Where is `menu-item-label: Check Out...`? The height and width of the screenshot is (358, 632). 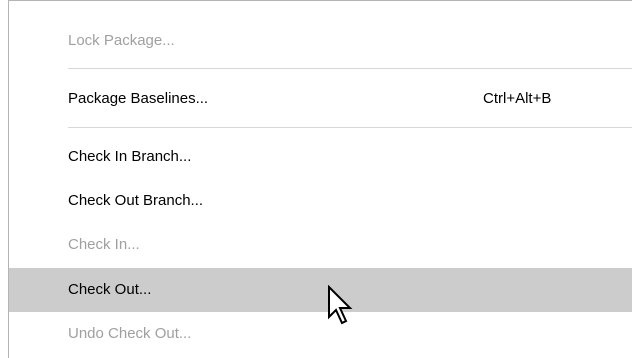
menu-item-label: Check Out... is located at coordinates (110, 289).